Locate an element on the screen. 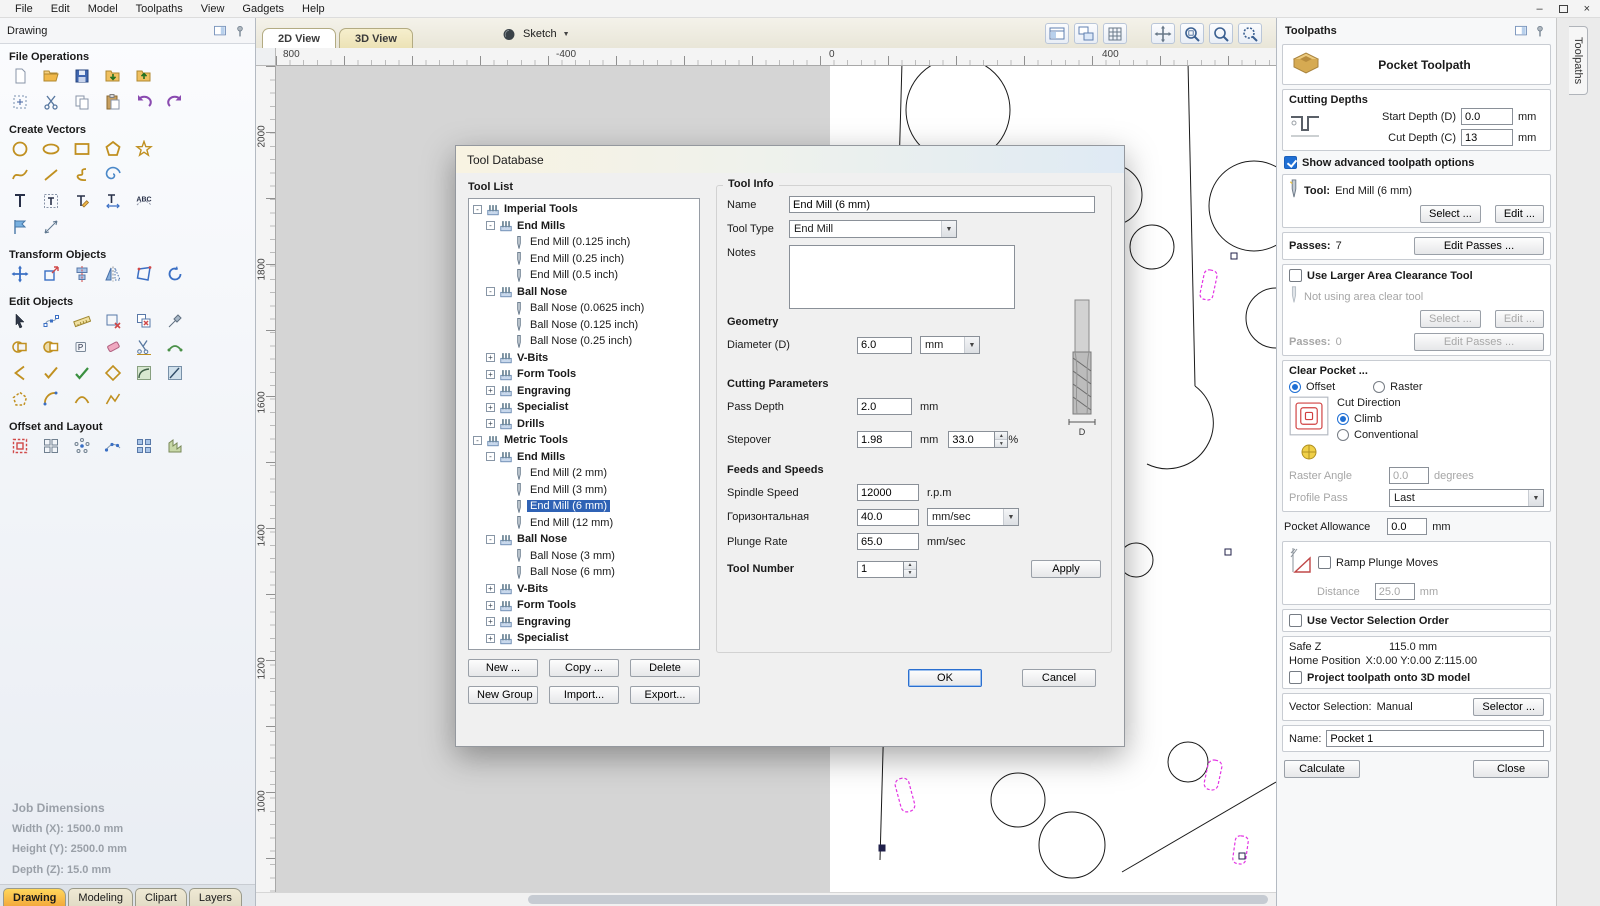  ok-button: OK is located at coordinates (945, 678).